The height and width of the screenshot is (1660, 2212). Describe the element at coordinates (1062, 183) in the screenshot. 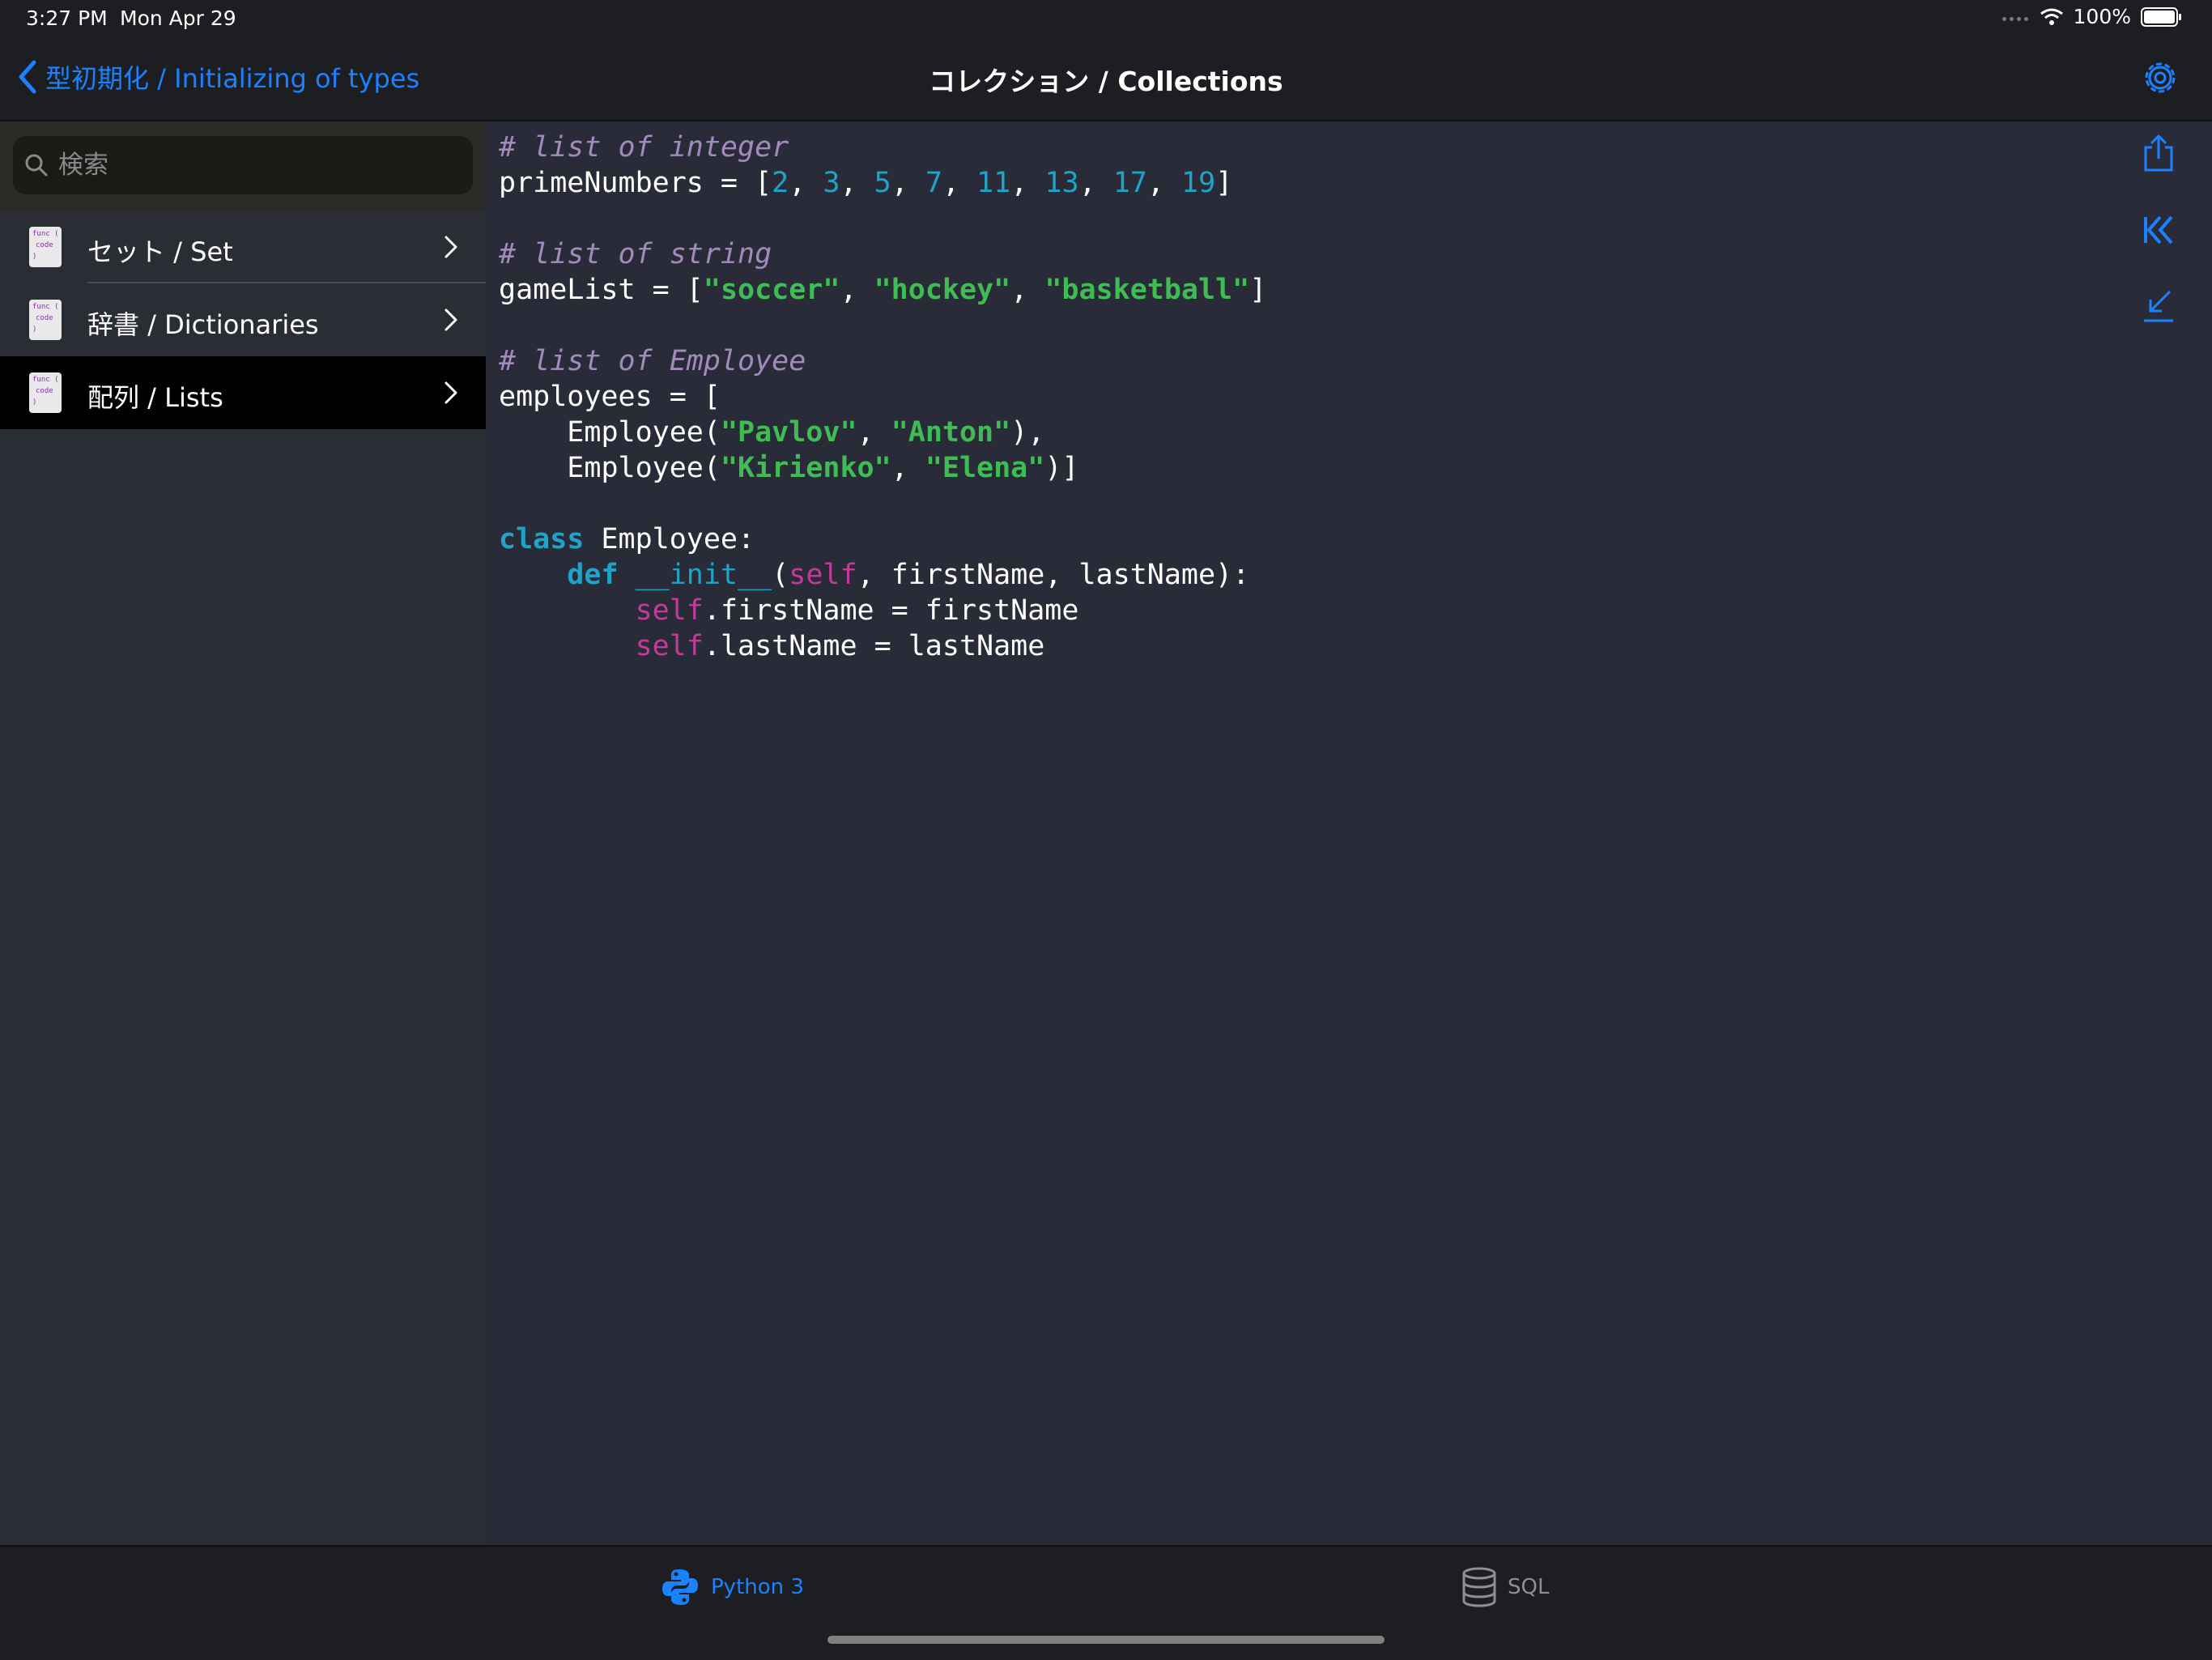

I see `code-number: 13` at that location.